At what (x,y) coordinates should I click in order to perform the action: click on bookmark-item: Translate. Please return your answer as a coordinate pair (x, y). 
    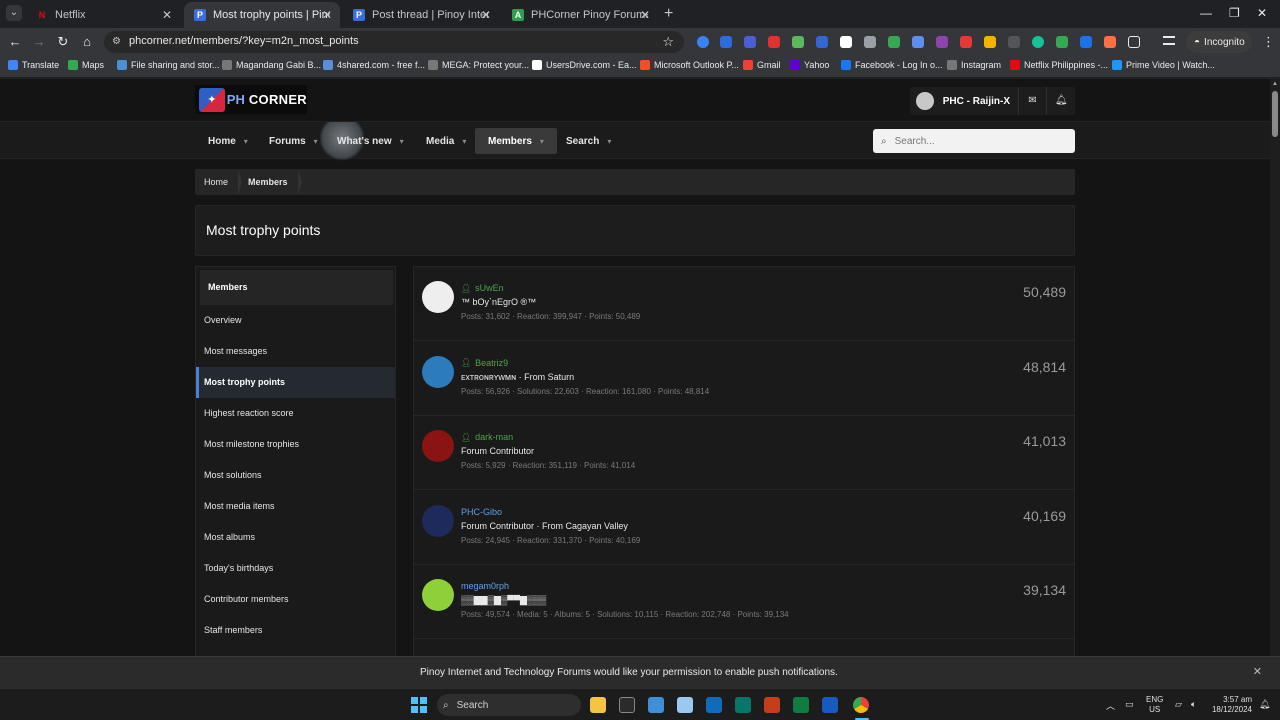
    Looking at the image, I should click on (33, 65).